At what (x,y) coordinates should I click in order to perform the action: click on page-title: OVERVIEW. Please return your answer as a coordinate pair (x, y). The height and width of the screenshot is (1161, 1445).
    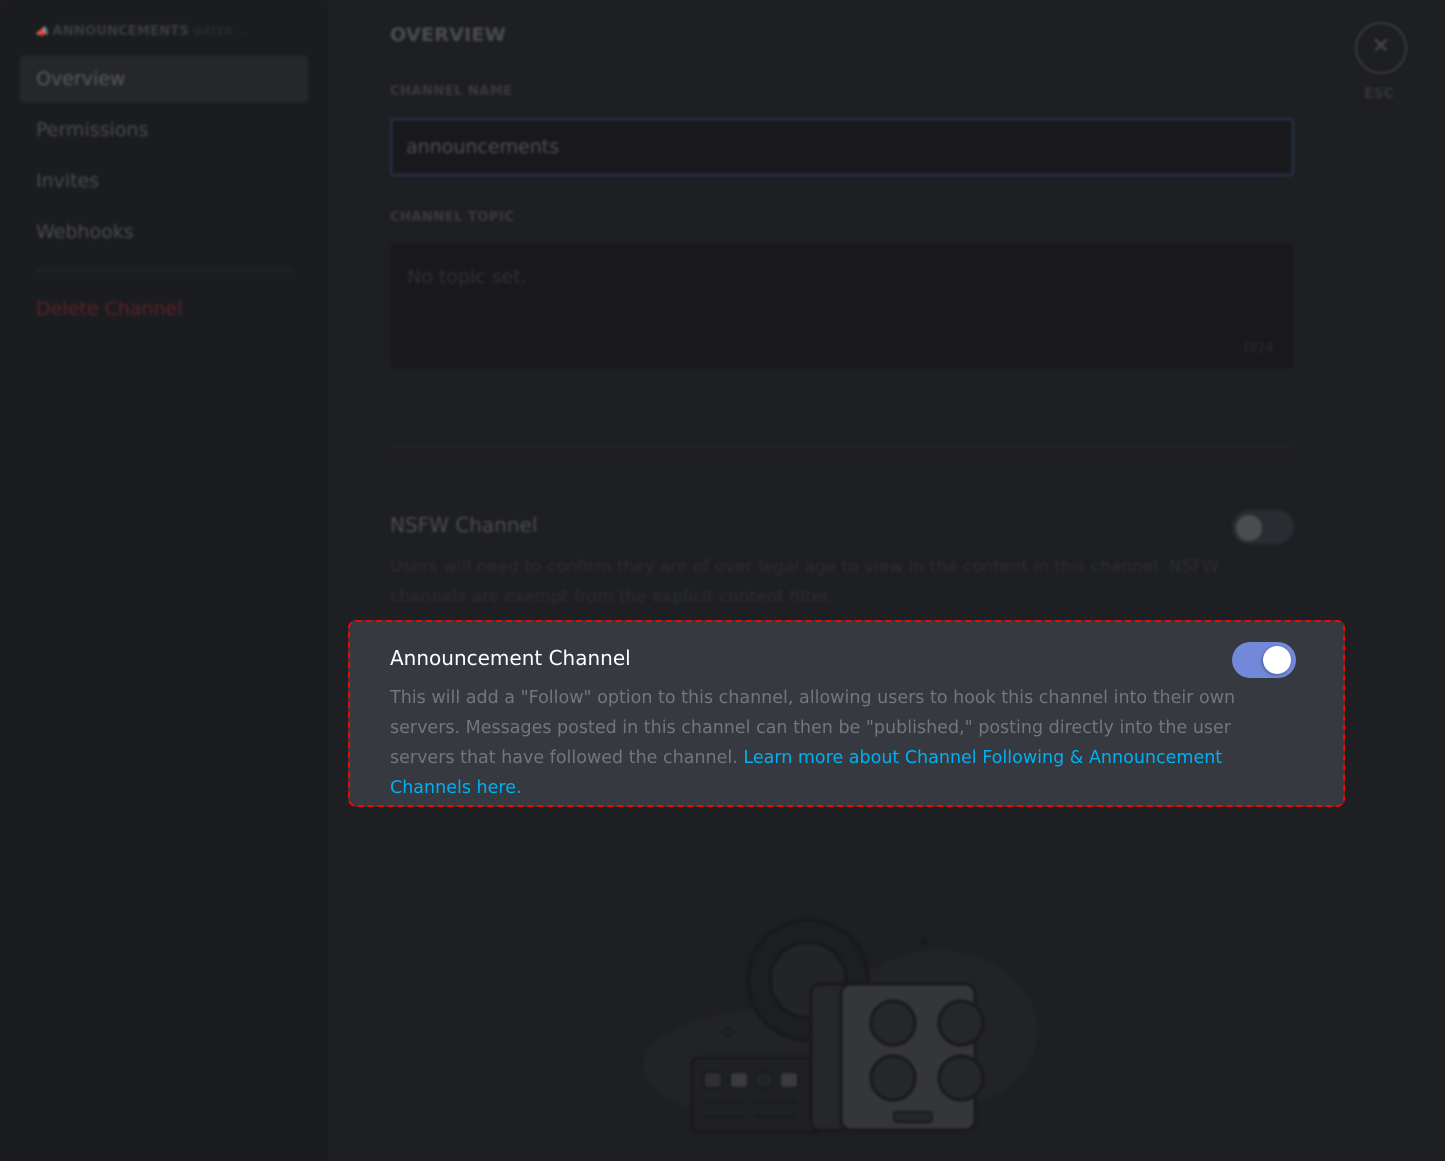
    Looking at the image, I should click on (448, 35).